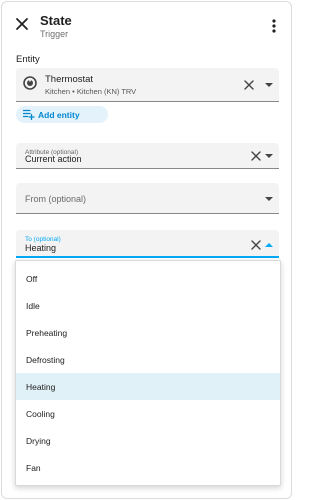 This screenshot has width=320, height=500. I want to click on add-entity-button: Add entity, so click(62, 114).